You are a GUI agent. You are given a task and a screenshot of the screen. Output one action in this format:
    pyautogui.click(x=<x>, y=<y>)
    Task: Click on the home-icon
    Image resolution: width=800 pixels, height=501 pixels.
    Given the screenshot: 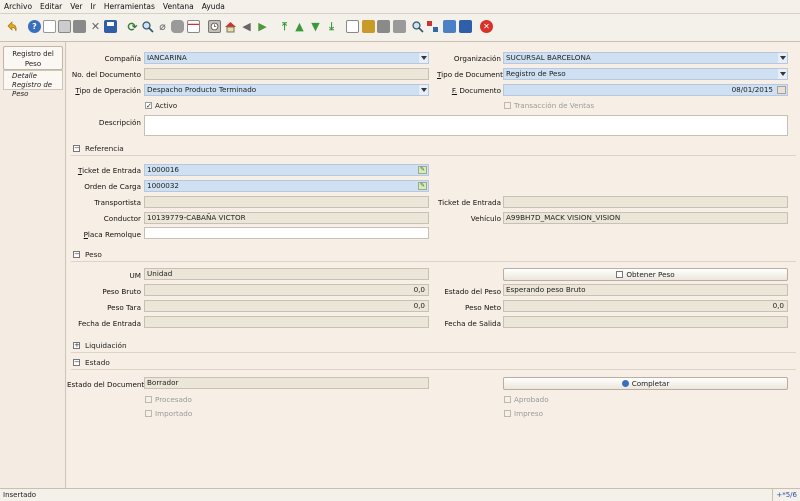 What is the action you would take?
    pyautogui.click(x=230, y=26)
    